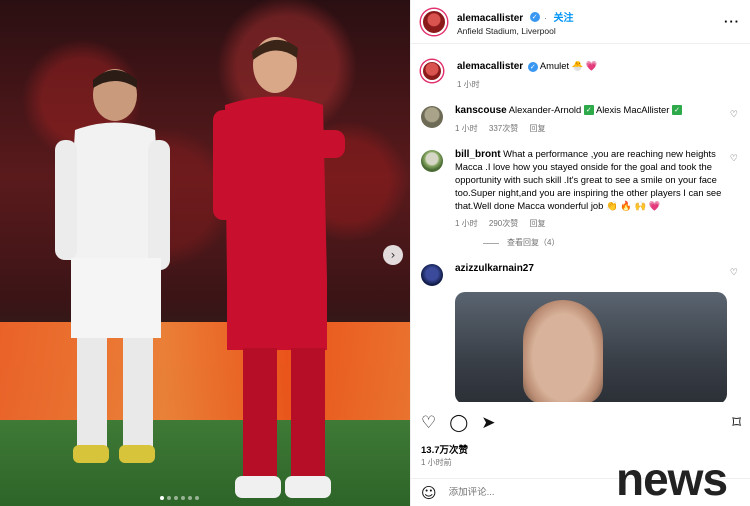 The height and width of the screenshot is (506, 750). I want to click on bookmark-icon: ⌑, so click(736, 423).